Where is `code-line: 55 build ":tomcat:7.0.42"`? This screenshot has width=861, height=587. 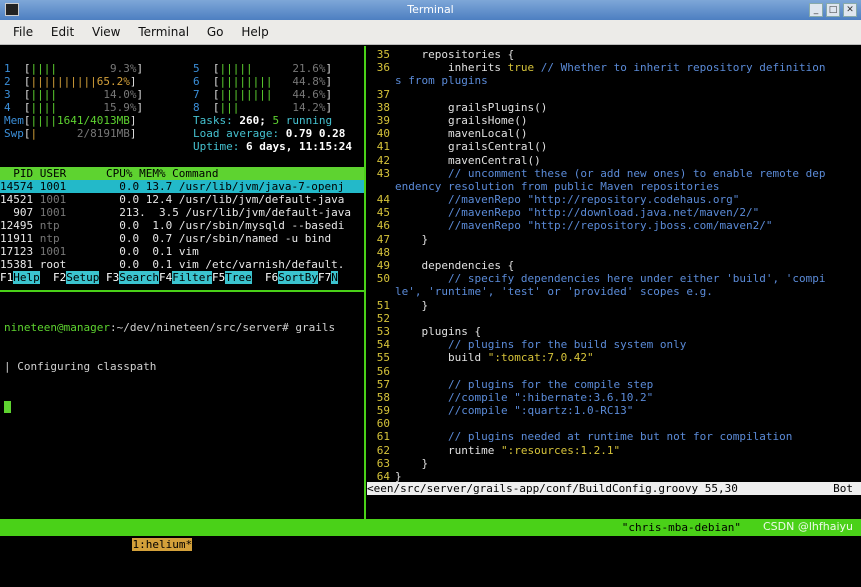 code-line: 55 build ":tomcat:7.0.42" is located at coordinates (614, 357).